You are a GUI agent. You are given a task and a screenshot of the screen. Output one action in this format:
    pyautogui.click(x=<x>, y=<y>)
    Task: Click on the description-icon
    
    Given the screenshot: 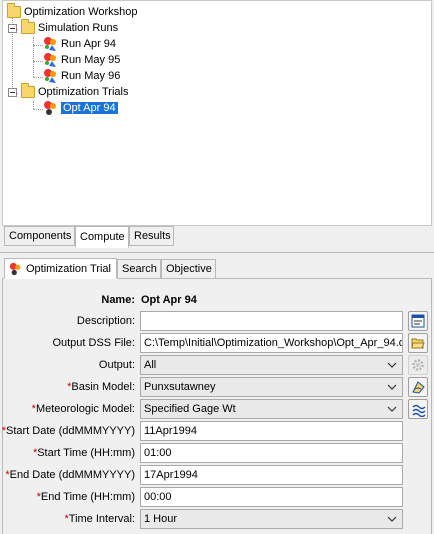 What is the action you would take?
    pyautogui.click(x=418, y=321)
    